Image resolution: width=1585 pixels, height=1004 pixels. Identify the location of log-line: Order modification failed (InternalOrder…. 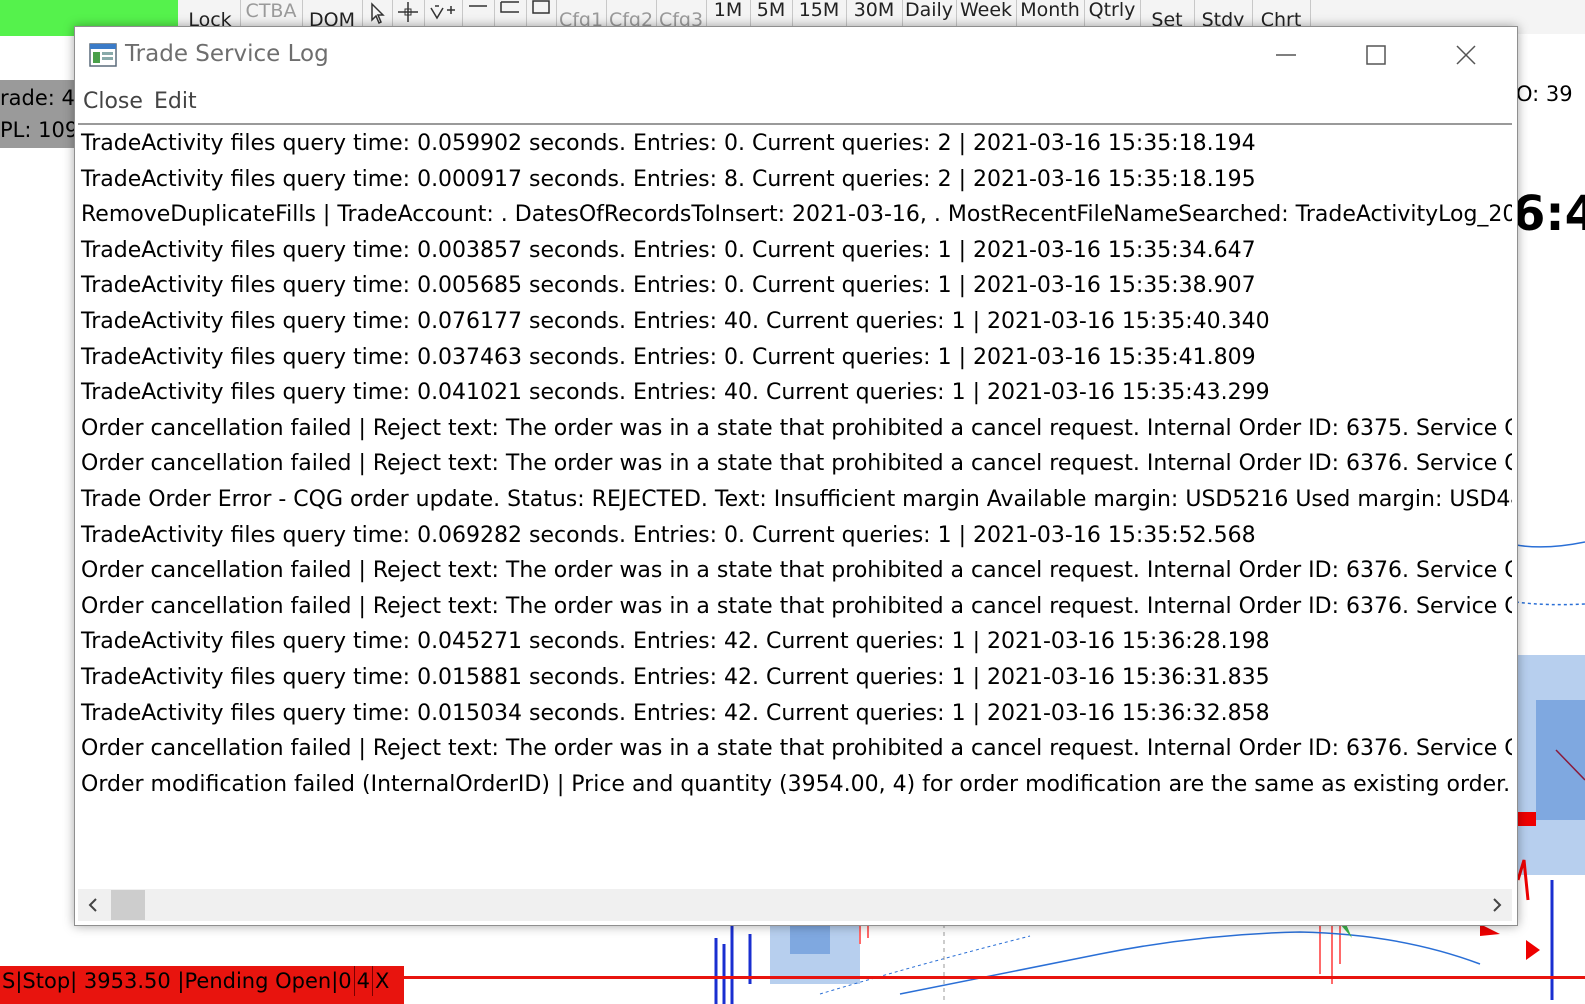
(796, 784).